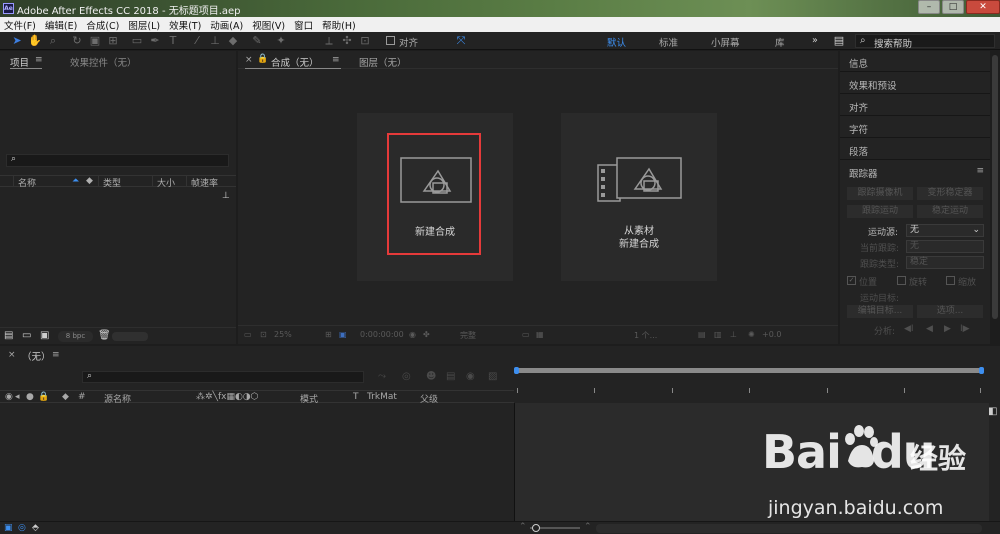 The height and width of the screenshot is (534, 1000). I want to click on tab-effect-controls: 效果控件（无）, so click(103, 62).